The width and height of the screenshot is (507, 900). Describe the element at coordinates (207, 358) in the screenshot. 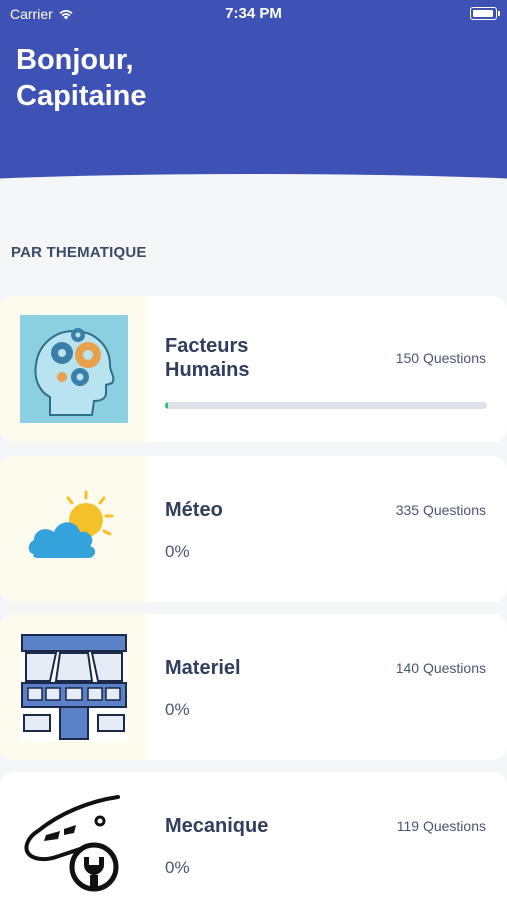

I see `theme-title: Facteurs Humains` at that location.